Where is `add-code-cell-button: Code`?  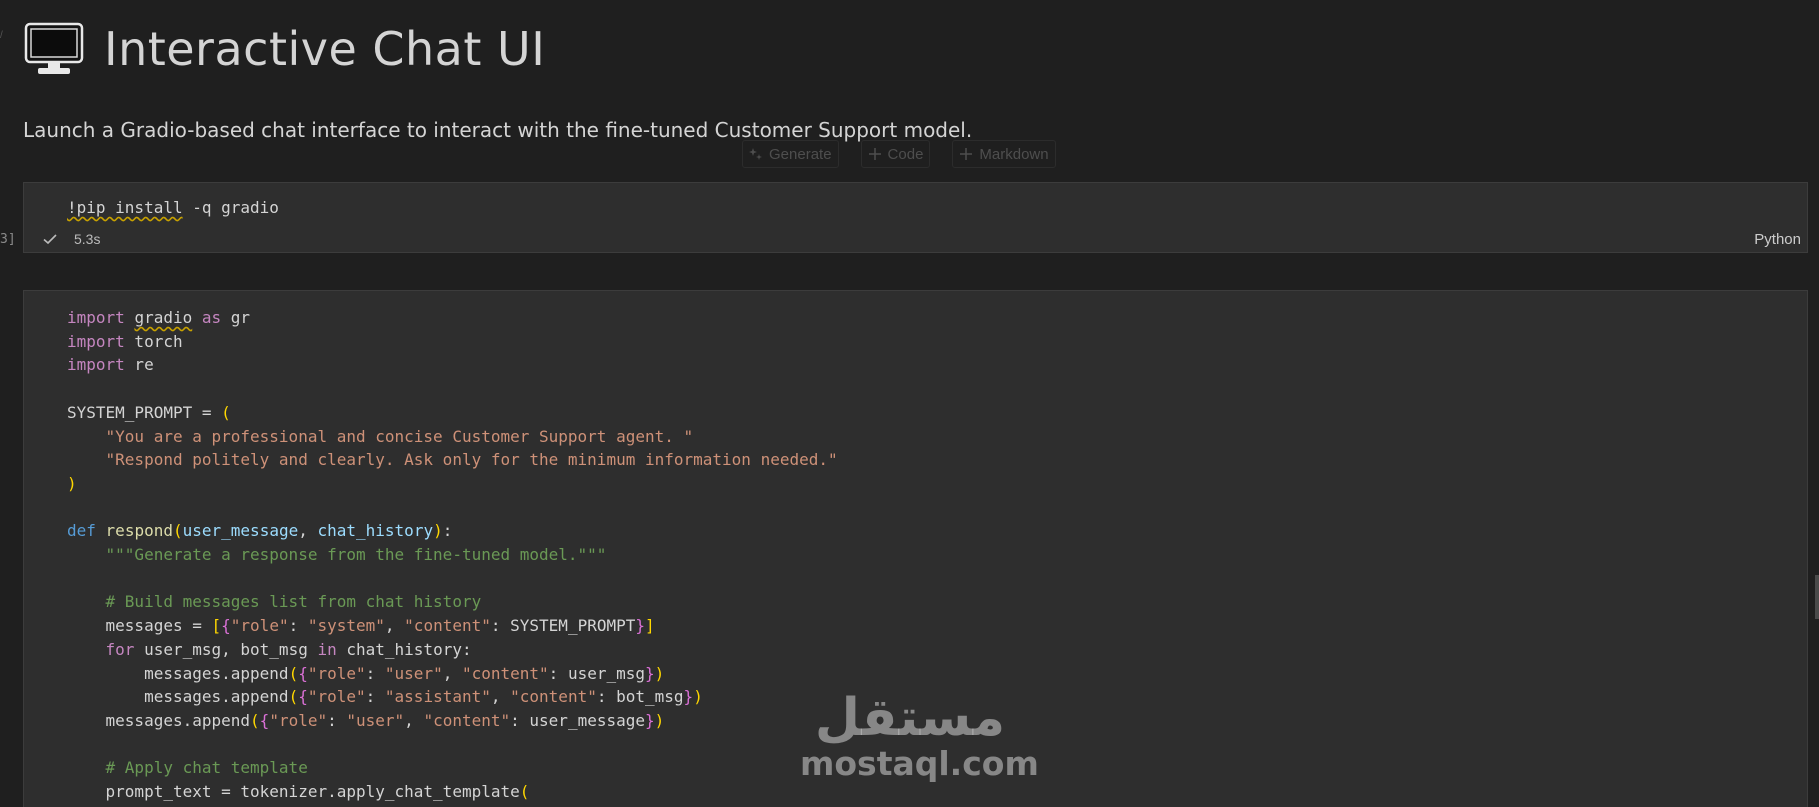 add-code-cell-button: Code is located at coordinates (895, 154).